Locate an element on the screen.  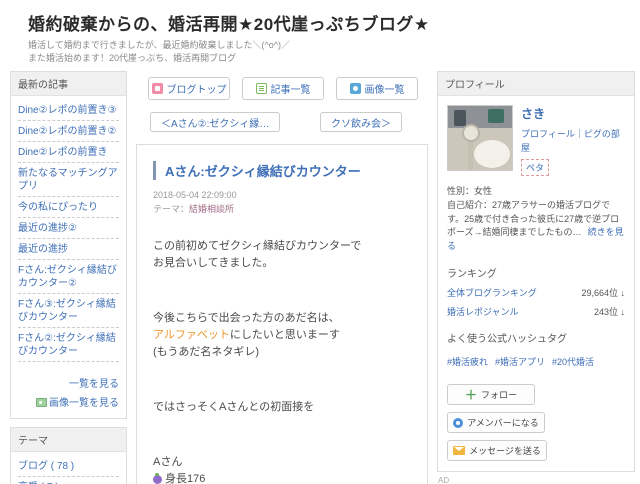
ranking-row: 婚活レポジャンル 243位 ↓ is located at coordinates (536, 311).